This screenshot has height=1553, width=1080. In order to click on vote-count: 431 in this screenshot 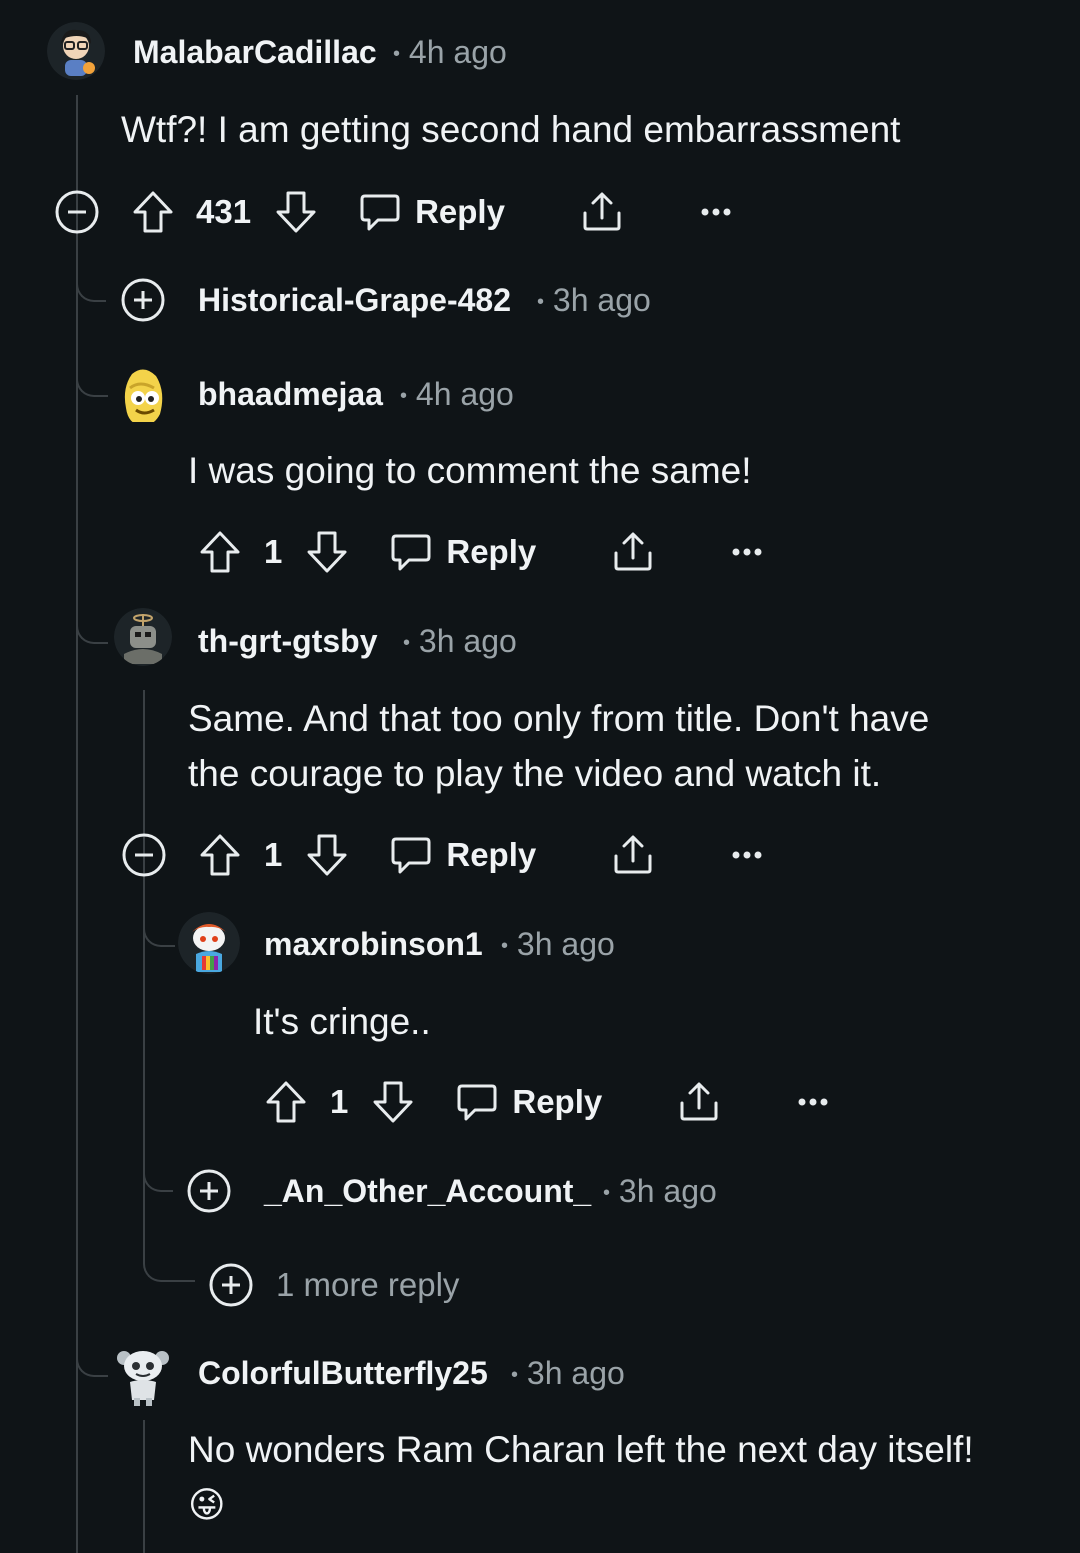, I will do `click(224, 211)`.